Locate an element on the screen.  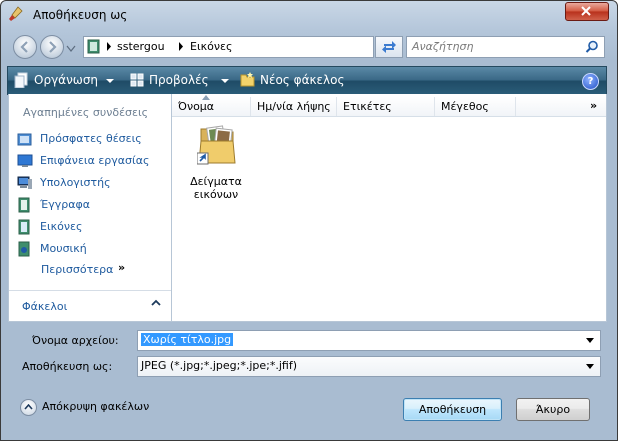
save-as-type-label: Αποθήκευση ως: is located at coordinates (67, 366).